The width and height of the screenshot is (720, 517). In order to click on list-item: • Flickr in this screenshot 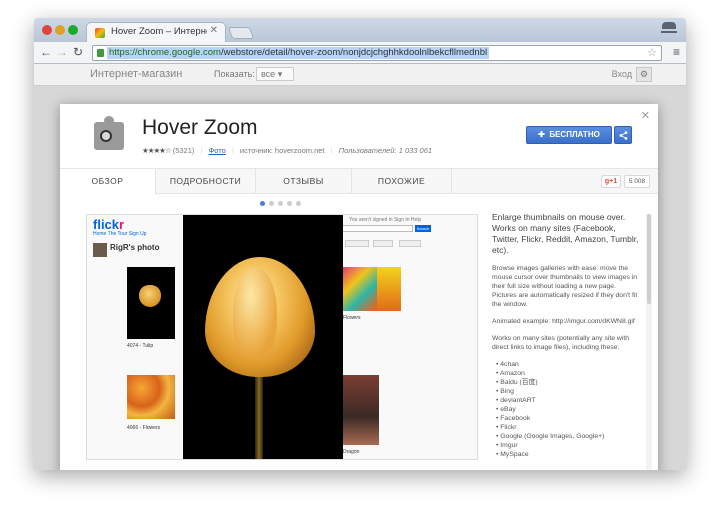, I will do `click(506, 427)`.